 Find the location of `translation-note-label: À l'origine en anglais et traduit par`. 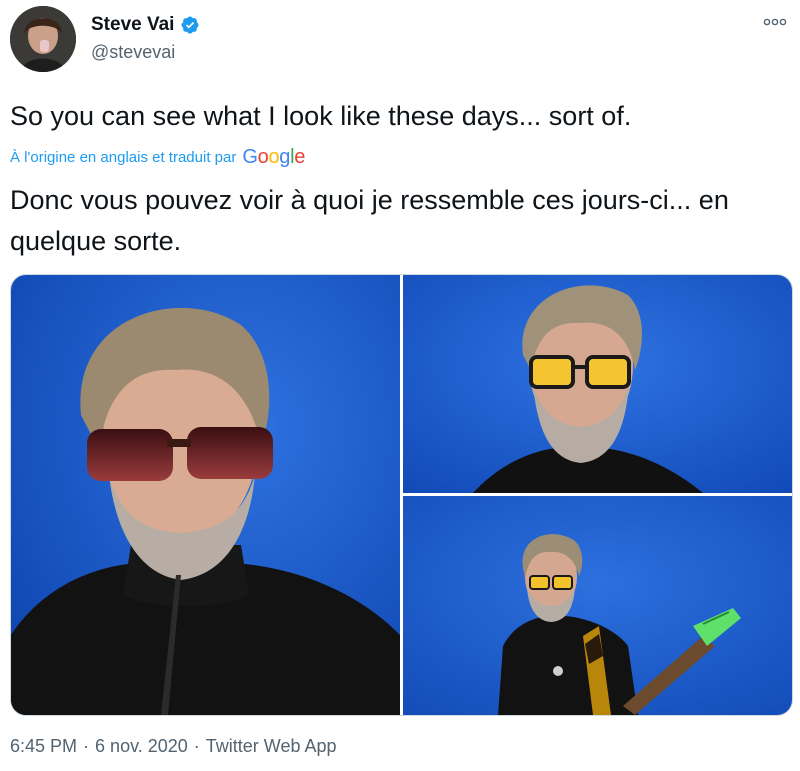

translation-note-label: À l'origine en anglais et traduit par is located at coordinates (123, 157).